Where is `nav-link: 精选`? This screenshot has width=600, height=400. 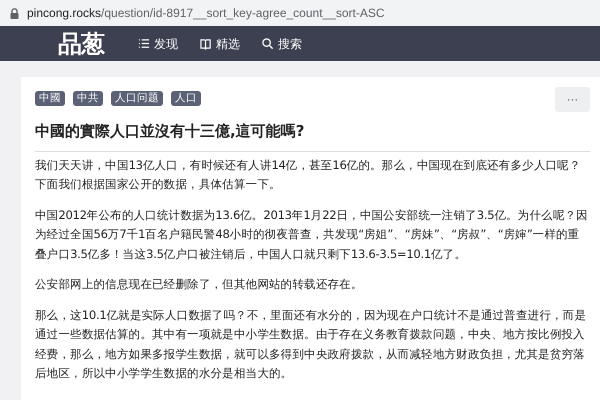 nav-link: 精选 is located at coordinates (220, 43).